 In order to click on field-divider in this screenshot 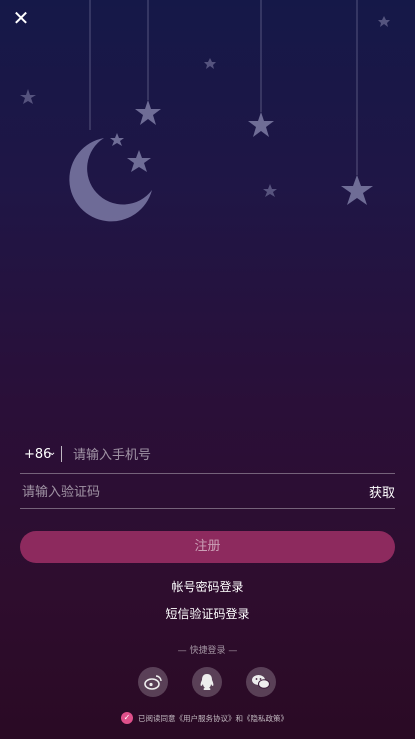, I will do `click(61, 454)`.